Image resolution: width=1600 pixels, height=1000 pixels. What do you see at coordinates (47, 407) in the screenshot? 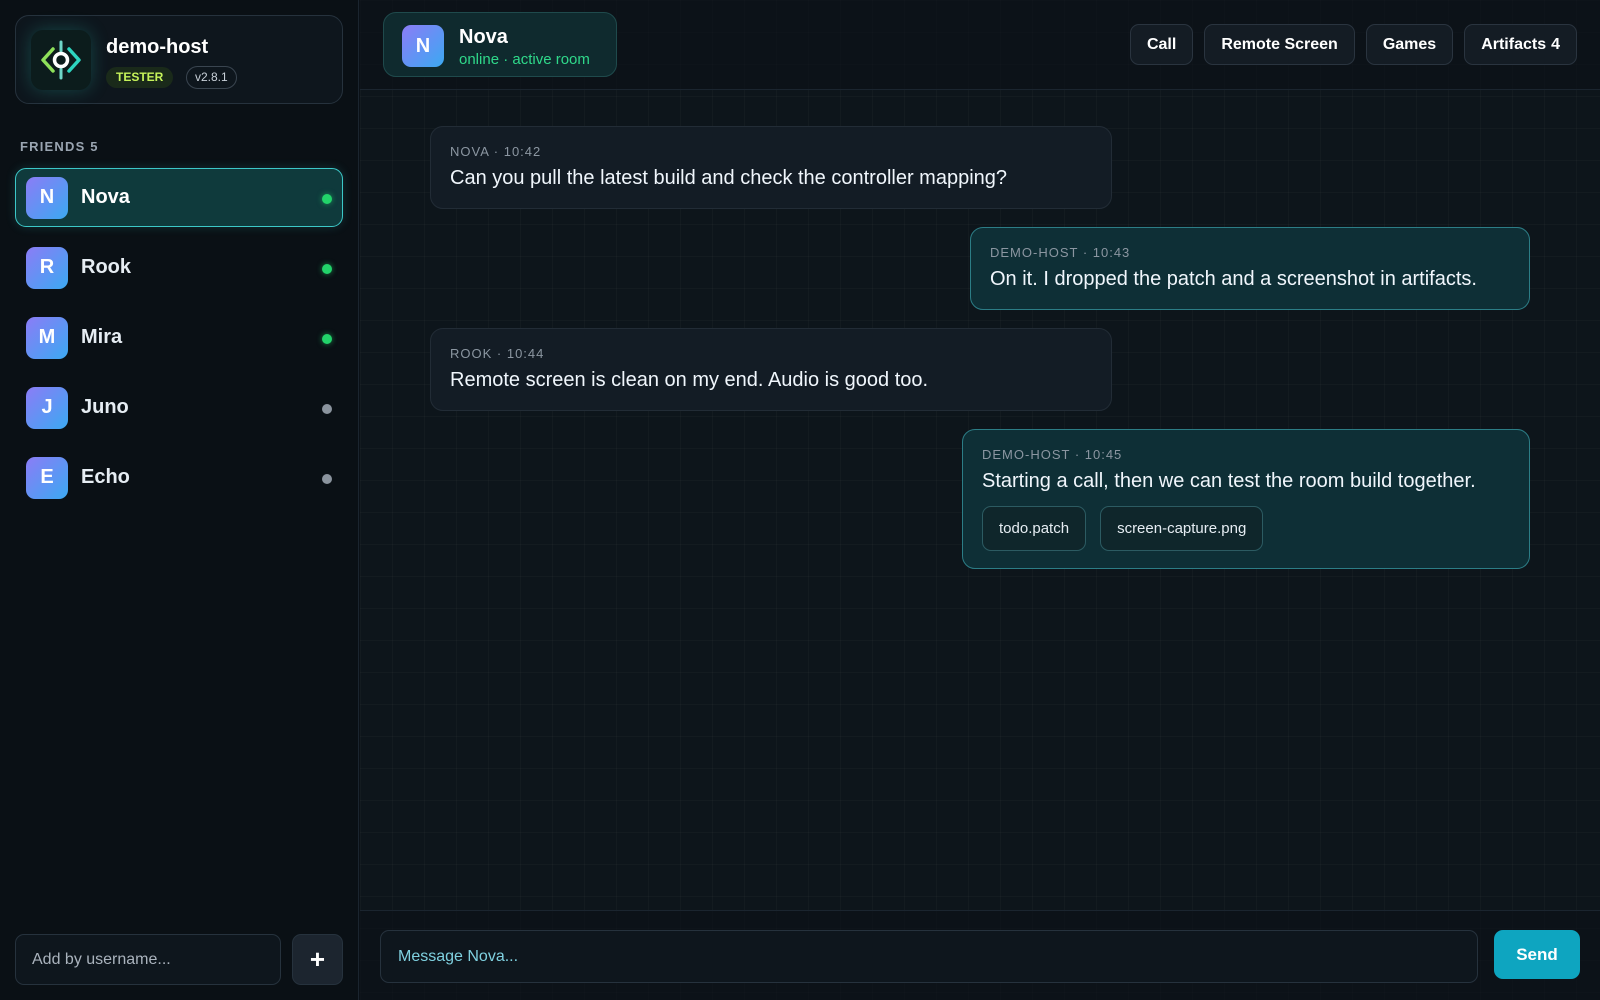
I see `avatar: J` at bounding box center [47, 407].